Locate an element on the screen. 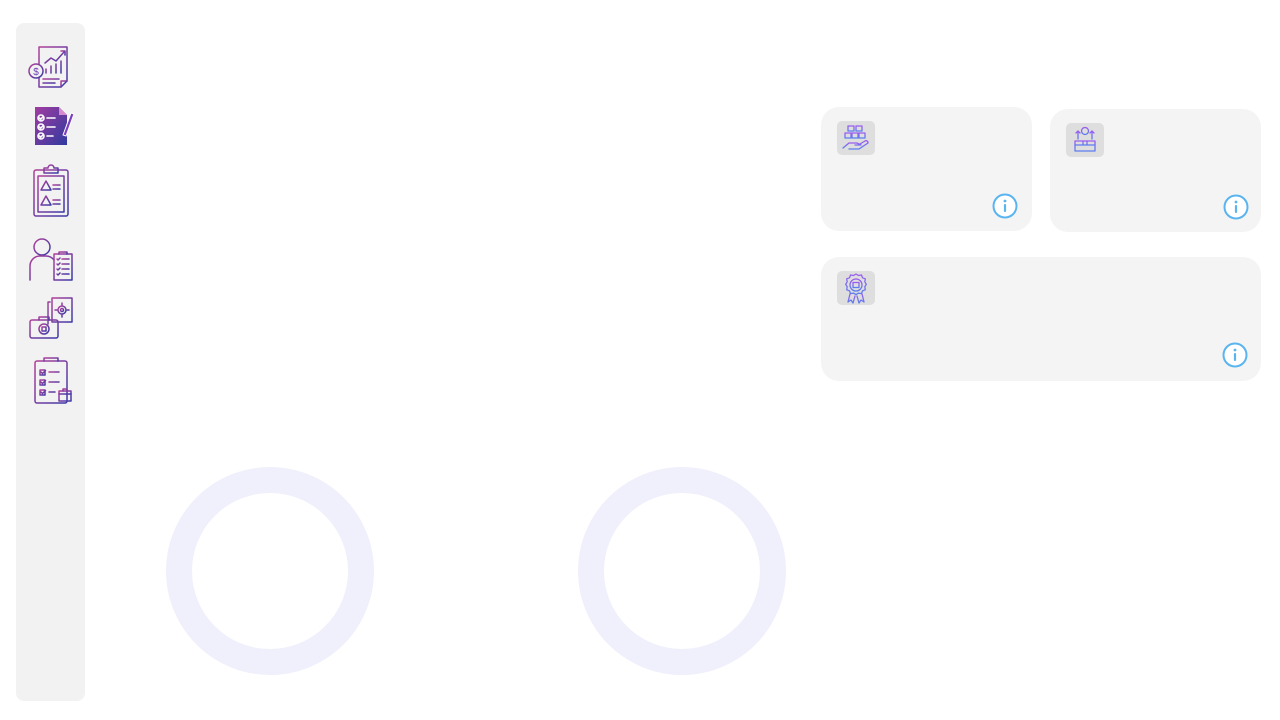 This screenshot has height=720, width=1280. sidebar-item-financial-report: $ is located at coordinates (51, 65).